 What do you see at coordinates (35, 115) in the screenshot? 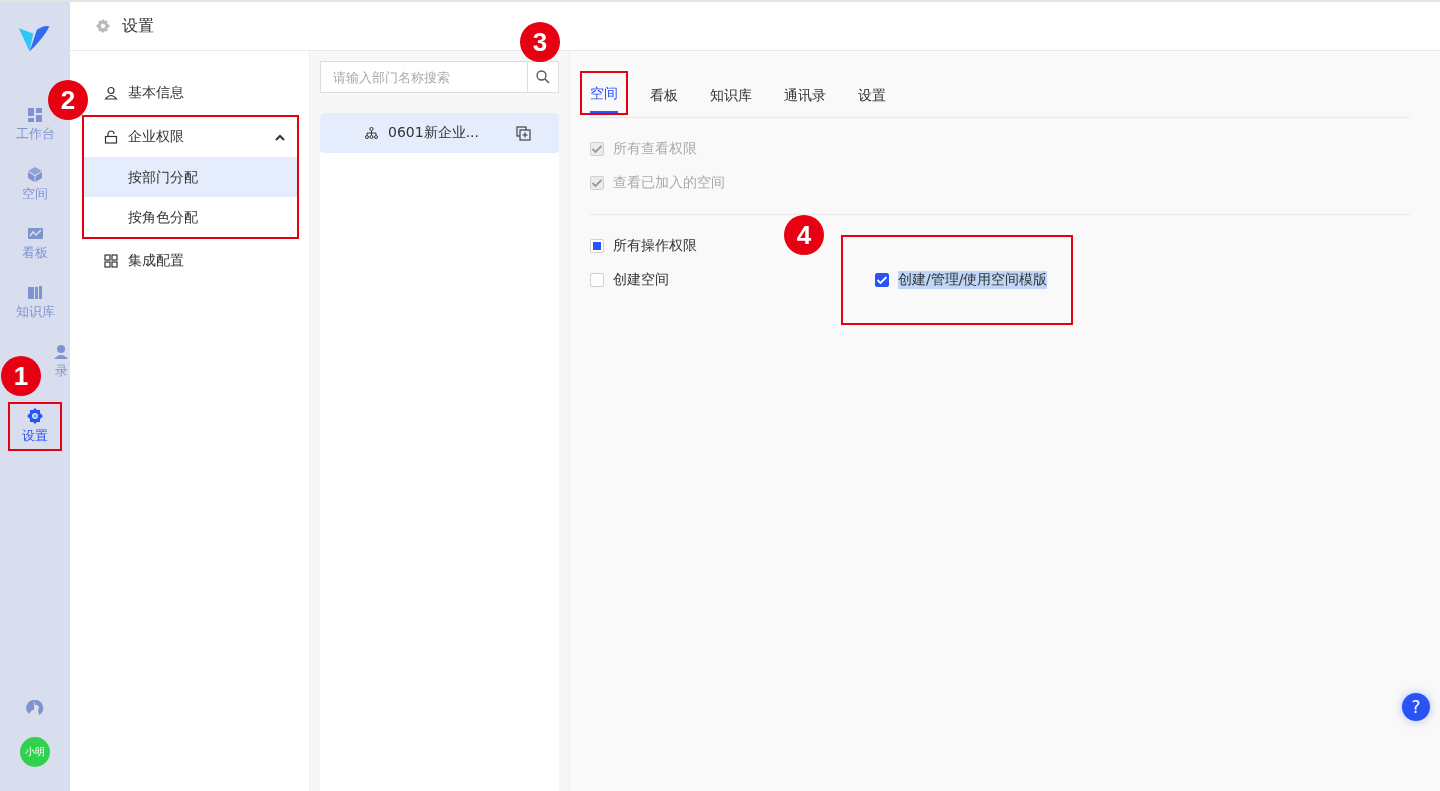
I see `dashboard-icon` at bounding box center [35, 115].